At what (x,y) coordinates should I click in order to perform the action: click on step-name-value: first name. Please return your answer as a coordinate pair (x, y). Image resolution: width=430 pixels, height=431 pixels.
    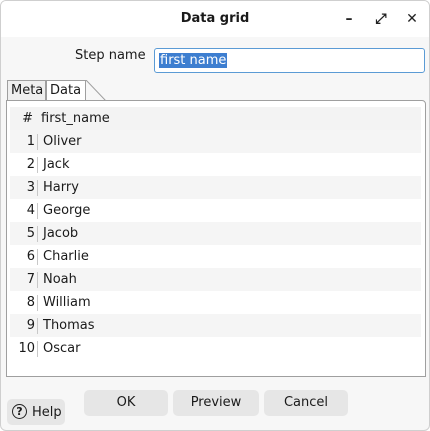
    Looking at the image, I should click on (193, 60).